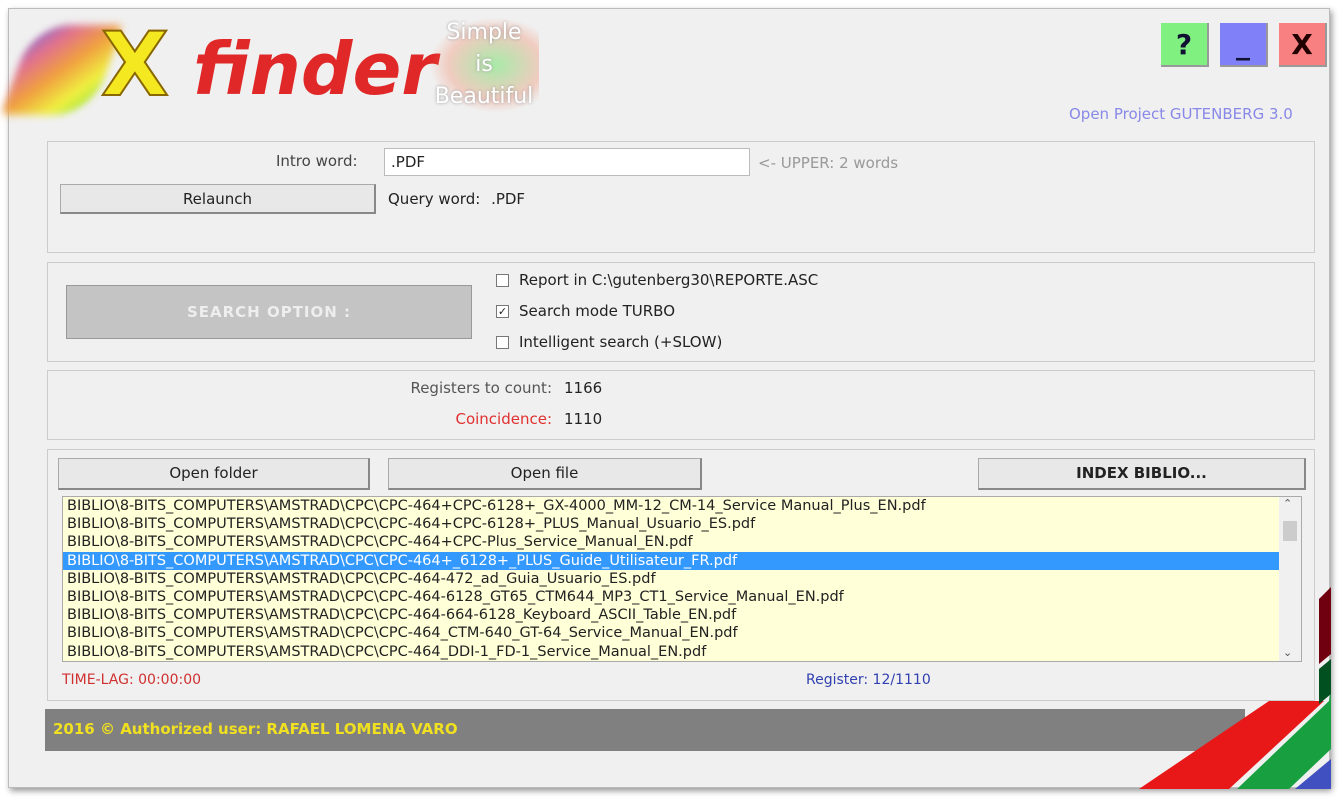 Image resolution: width=1340 pixels, height=800 pixels. Describe the element at coordinates (583, 419) in the screenshot. I see `coincidence-value: 1110` at that location.